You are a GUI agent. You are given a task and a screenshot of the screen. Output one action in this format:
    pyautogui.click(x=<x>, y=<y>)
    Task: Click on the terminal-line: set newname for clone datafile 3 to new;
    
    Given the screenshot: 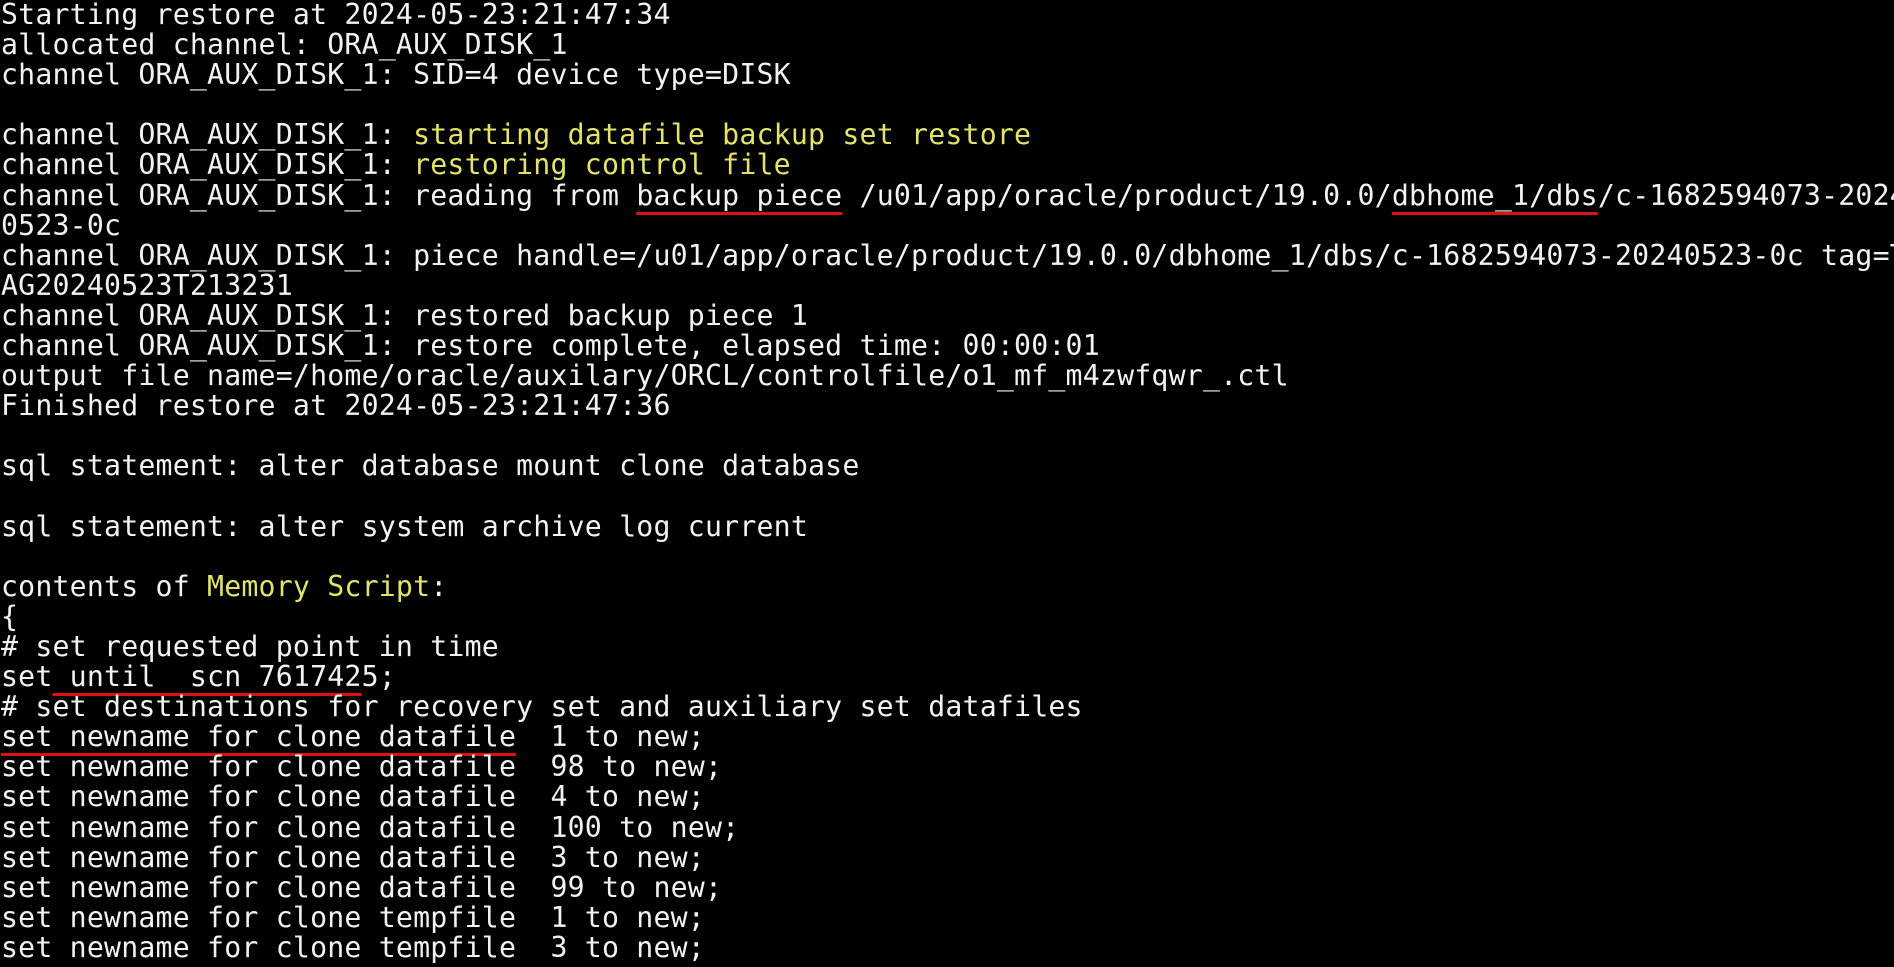 What is the action you would take?
    pyautogui.click(x=947, y=857)
    